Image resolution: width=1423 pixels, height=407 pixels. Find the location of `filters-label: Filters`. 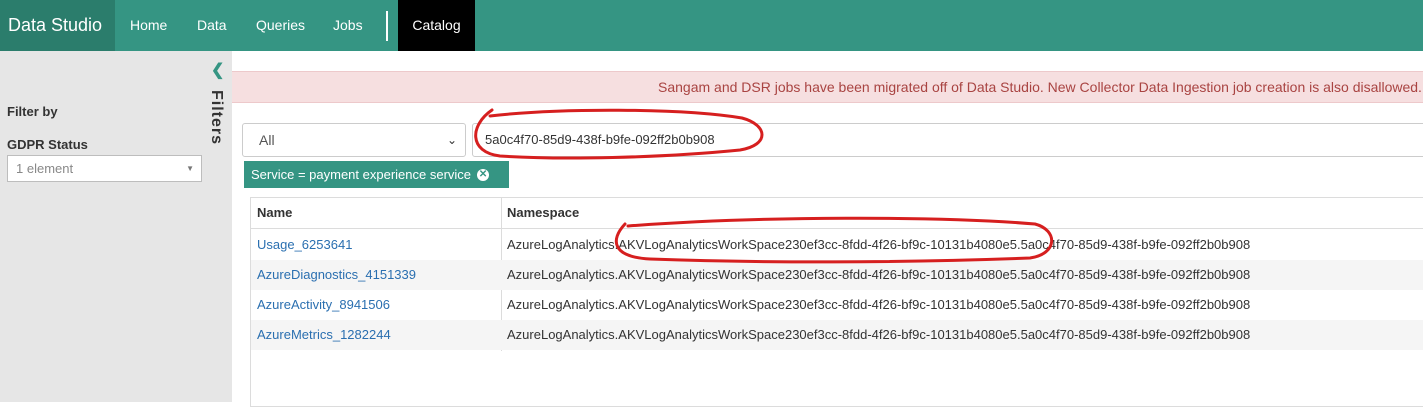

filters-label: Filters is located at coordinates (216, 118).